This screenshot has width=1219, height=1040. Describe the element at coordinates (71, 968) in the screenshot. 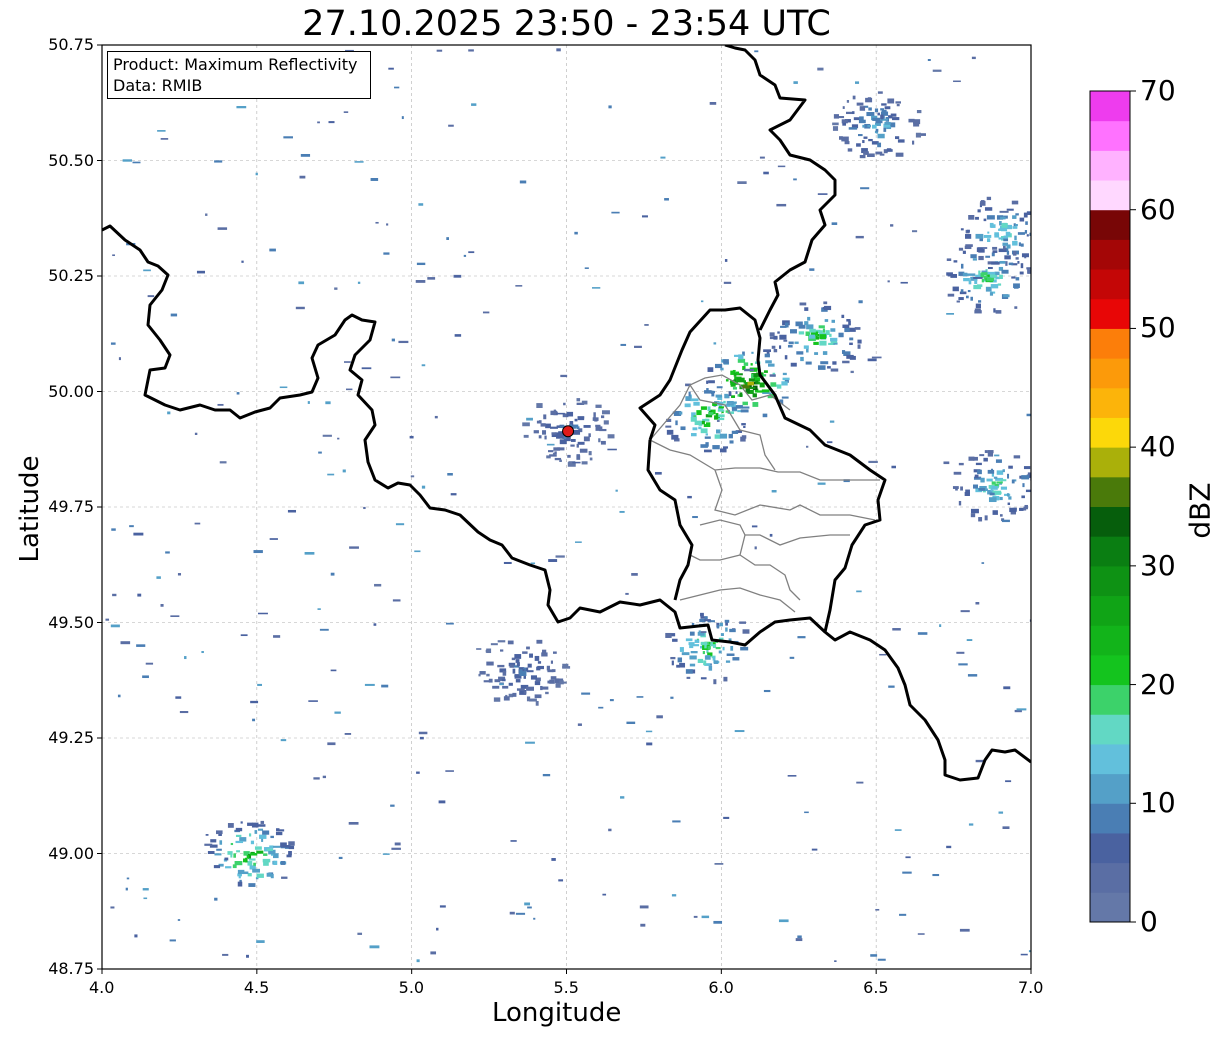

I see `y-tick-label: 48.75` at that location.